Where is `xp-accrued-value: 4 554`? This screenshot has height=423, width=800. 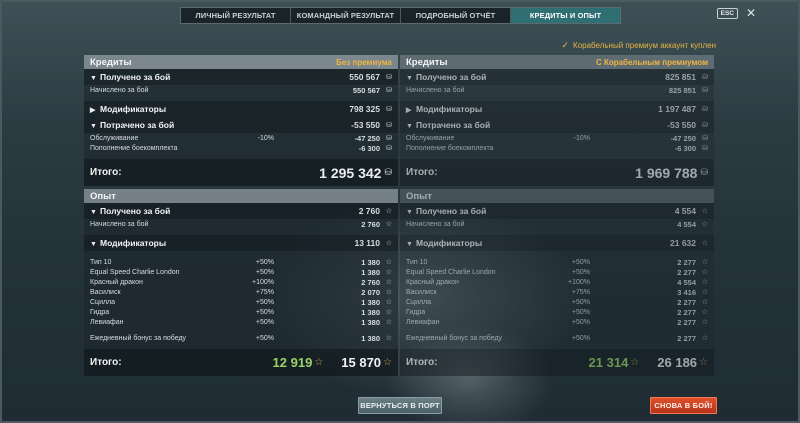
xp-accrued-value: 4 554 is located at coordinates (686, 224).